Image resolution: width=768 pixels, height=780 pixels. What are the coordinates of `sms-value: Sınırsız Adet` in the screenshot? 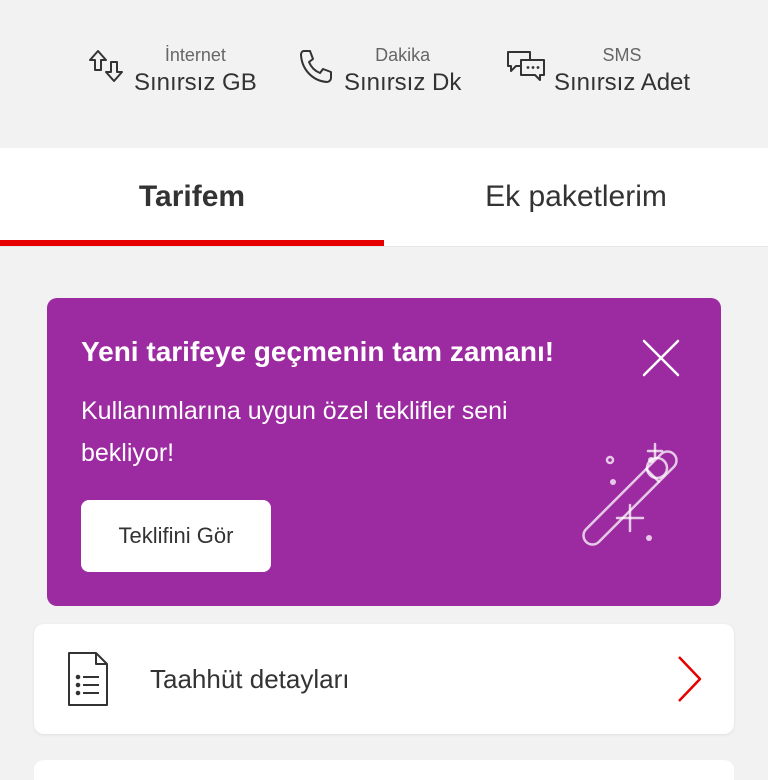 It's located at (622, 82).